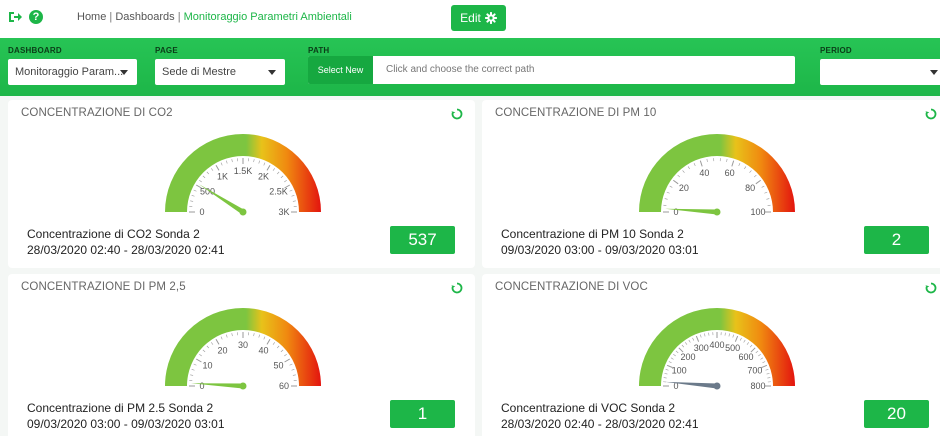 The height and width of the screenshot is (436, 940). I want to click on breadcrumb-current: Monitoraggio Parametri Ambientali, so click(267, 17).